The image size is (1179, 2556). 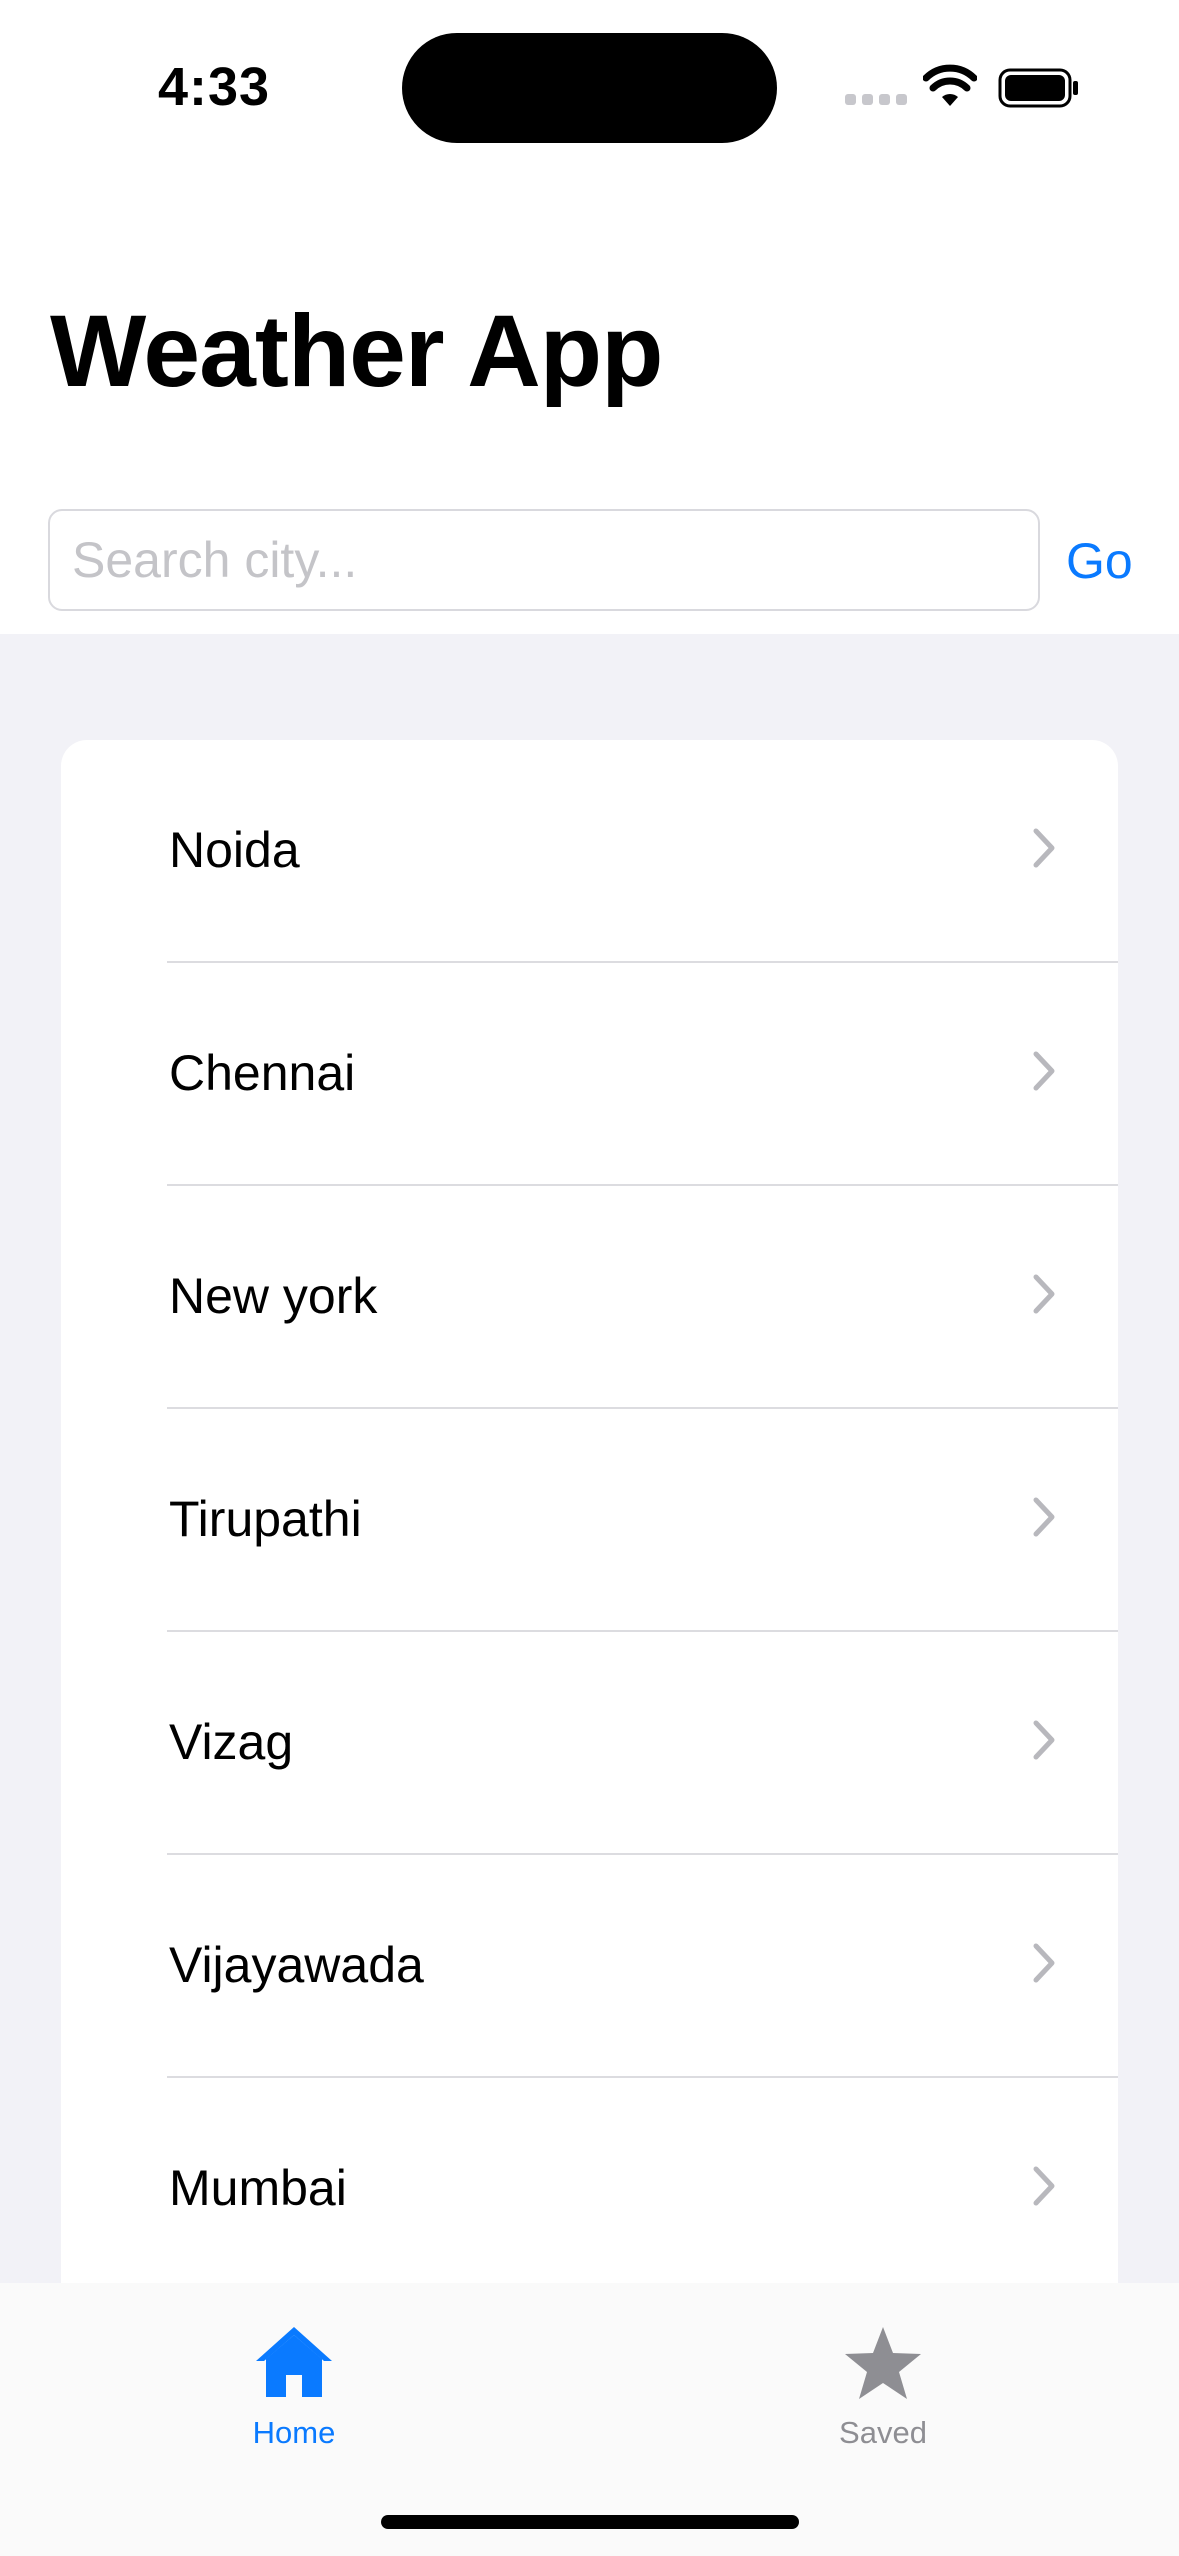 I want to click on home-indicator, so click(x=590, y=2522).